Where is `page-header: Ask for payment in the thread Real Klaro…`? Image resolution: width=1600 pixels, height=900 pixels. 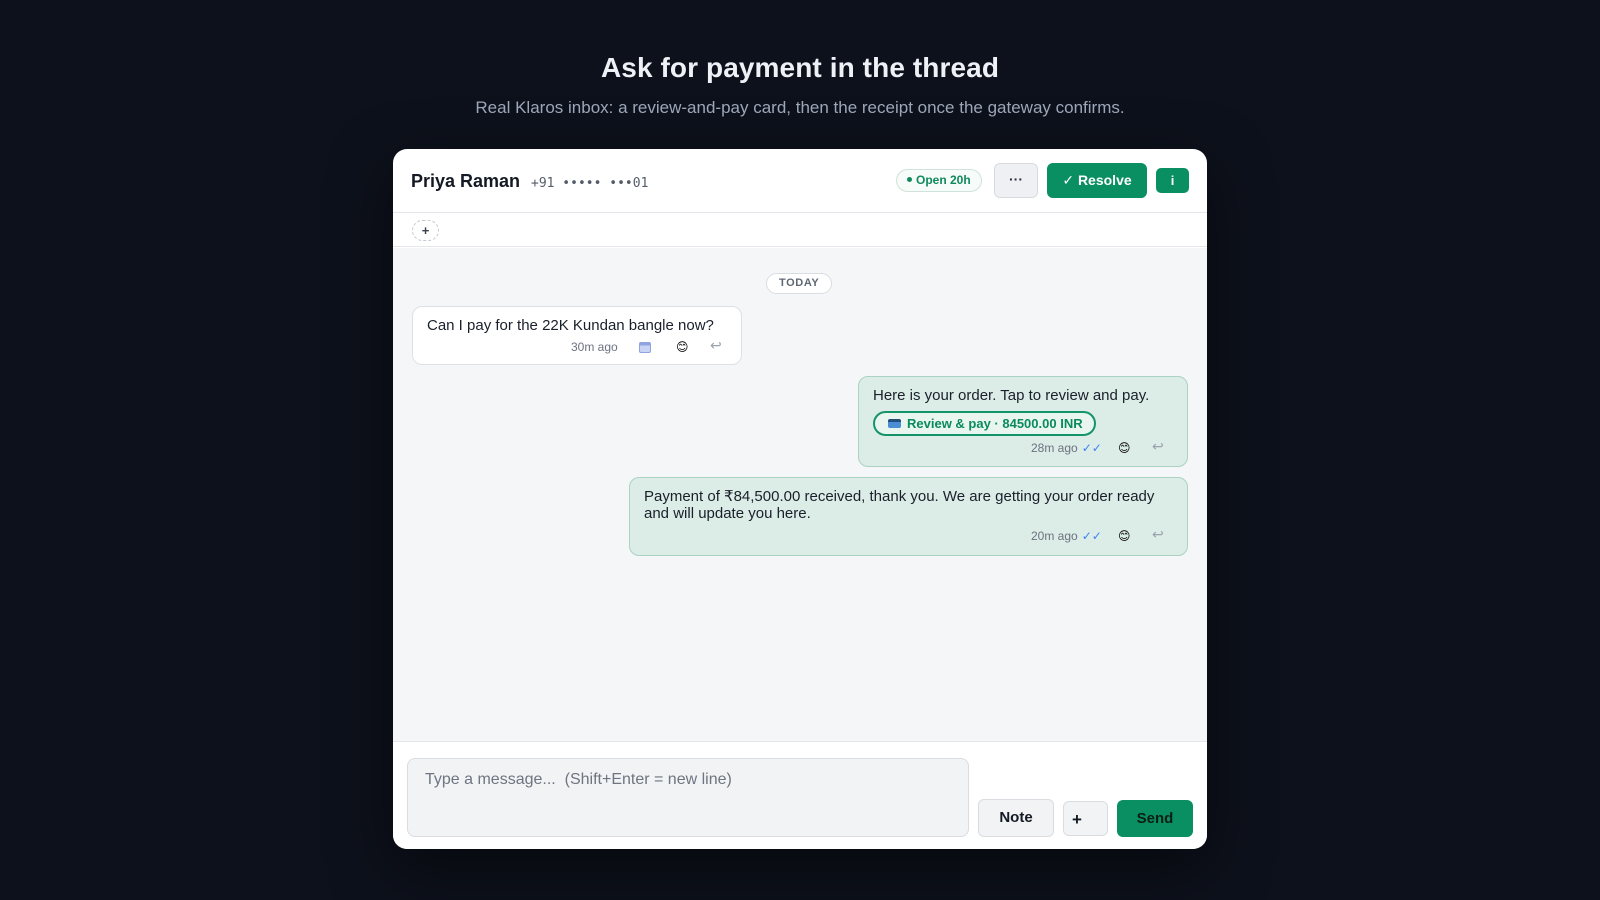
page-header: Ask for payment in the thread Real Klaro… is located at coordinates (800, 85).